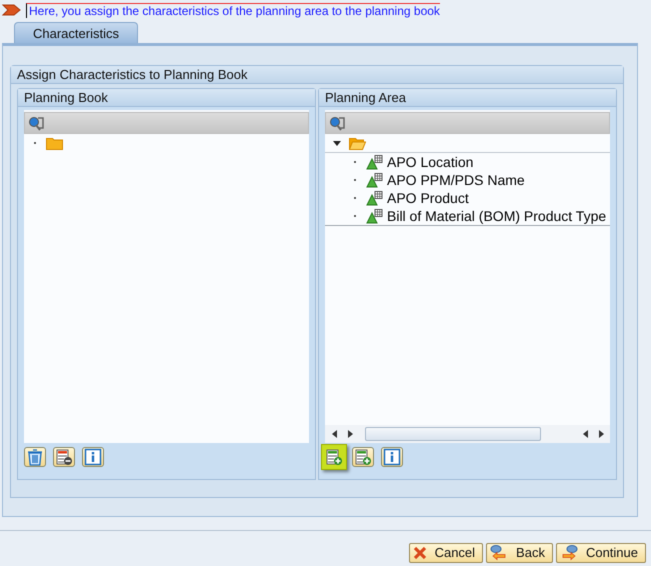  I want to click on expand-caret-icon, so click(337, 143).